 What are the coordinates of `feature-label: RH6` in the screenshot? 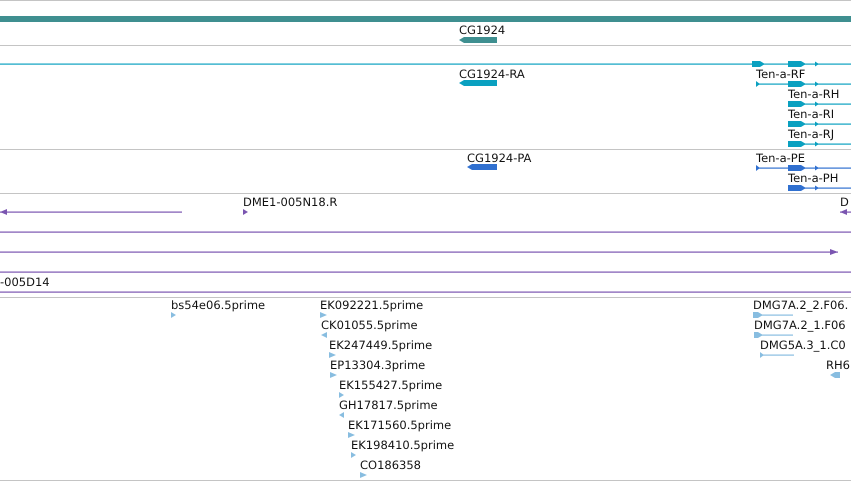 It's located at (838, 365).